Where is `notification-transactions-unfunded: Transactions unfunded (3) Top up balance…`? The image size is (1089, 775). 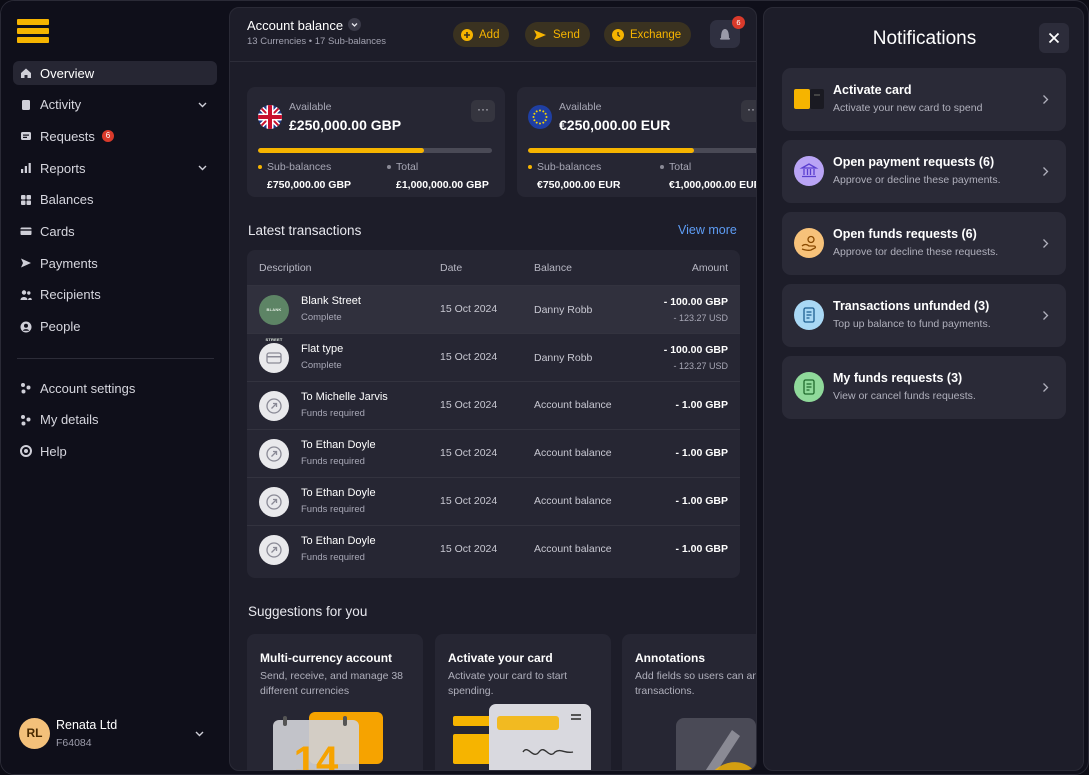
notification-transactions-unfunded: Transactions unfunded (3) Top up balance… is located at coordinates (924, 315).